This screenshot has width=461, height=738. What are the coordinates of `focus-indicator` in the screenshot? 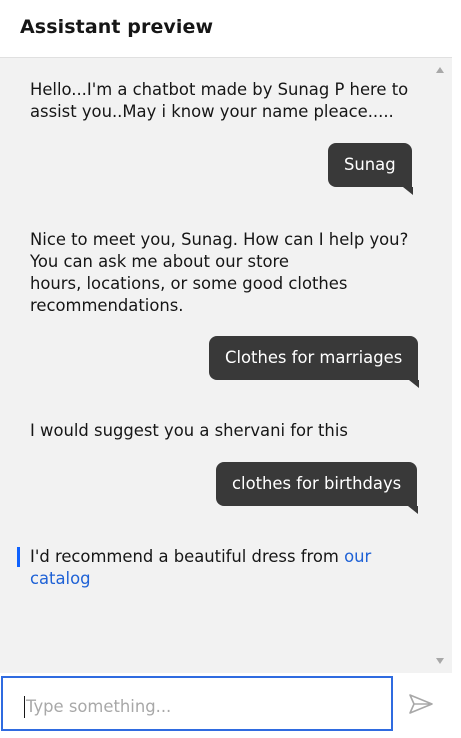 It's located at (18, 557).